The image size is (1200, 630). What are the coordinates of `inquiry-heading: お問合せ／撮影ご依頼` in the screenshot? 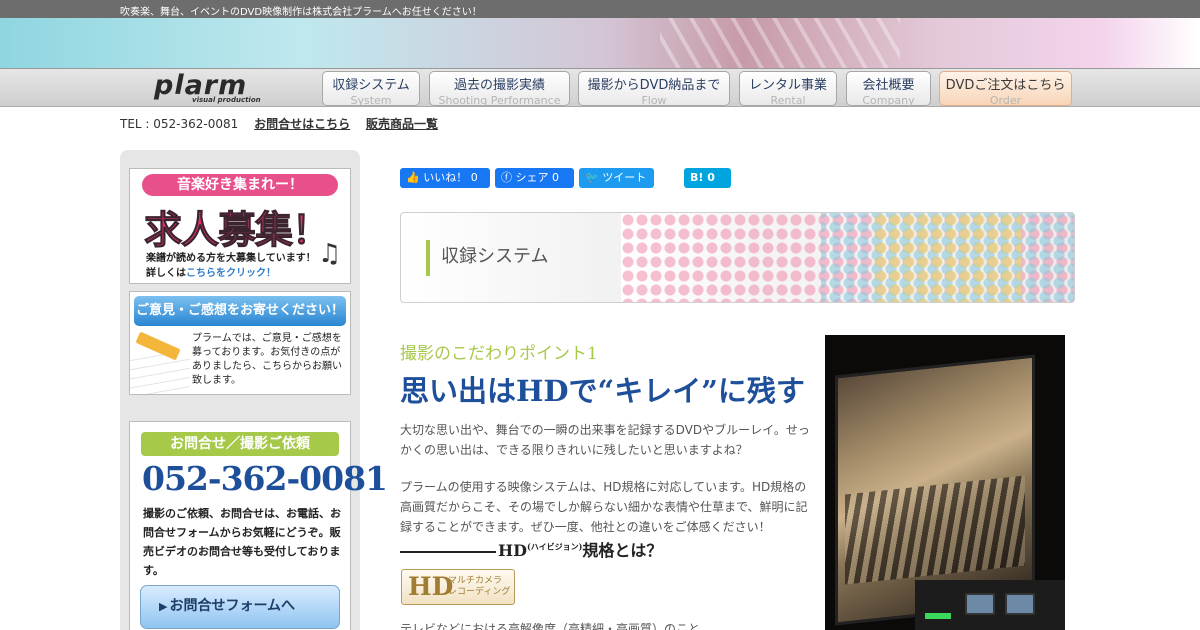 It's located at (240, 444).